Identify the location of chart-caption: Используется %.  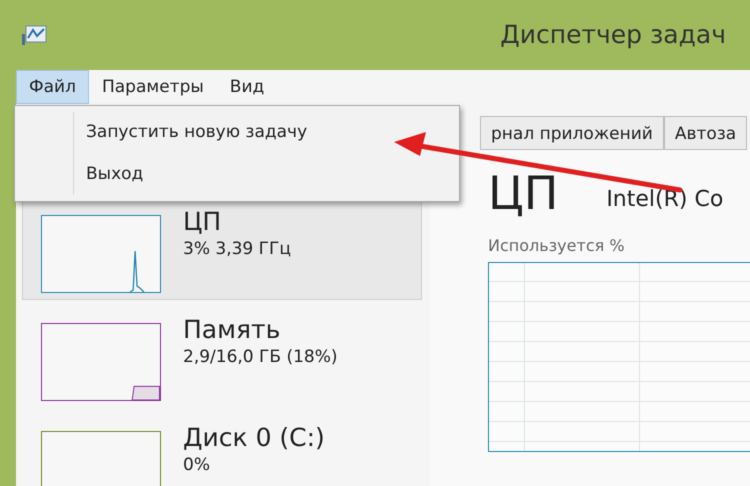
(557, 246).